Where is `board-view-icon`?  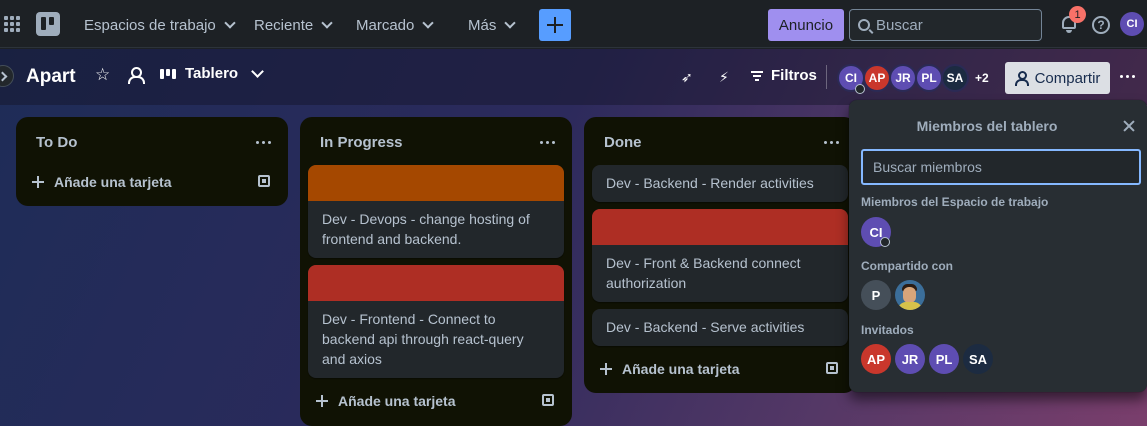
board-view-icon is located at coordinates (168, 73).